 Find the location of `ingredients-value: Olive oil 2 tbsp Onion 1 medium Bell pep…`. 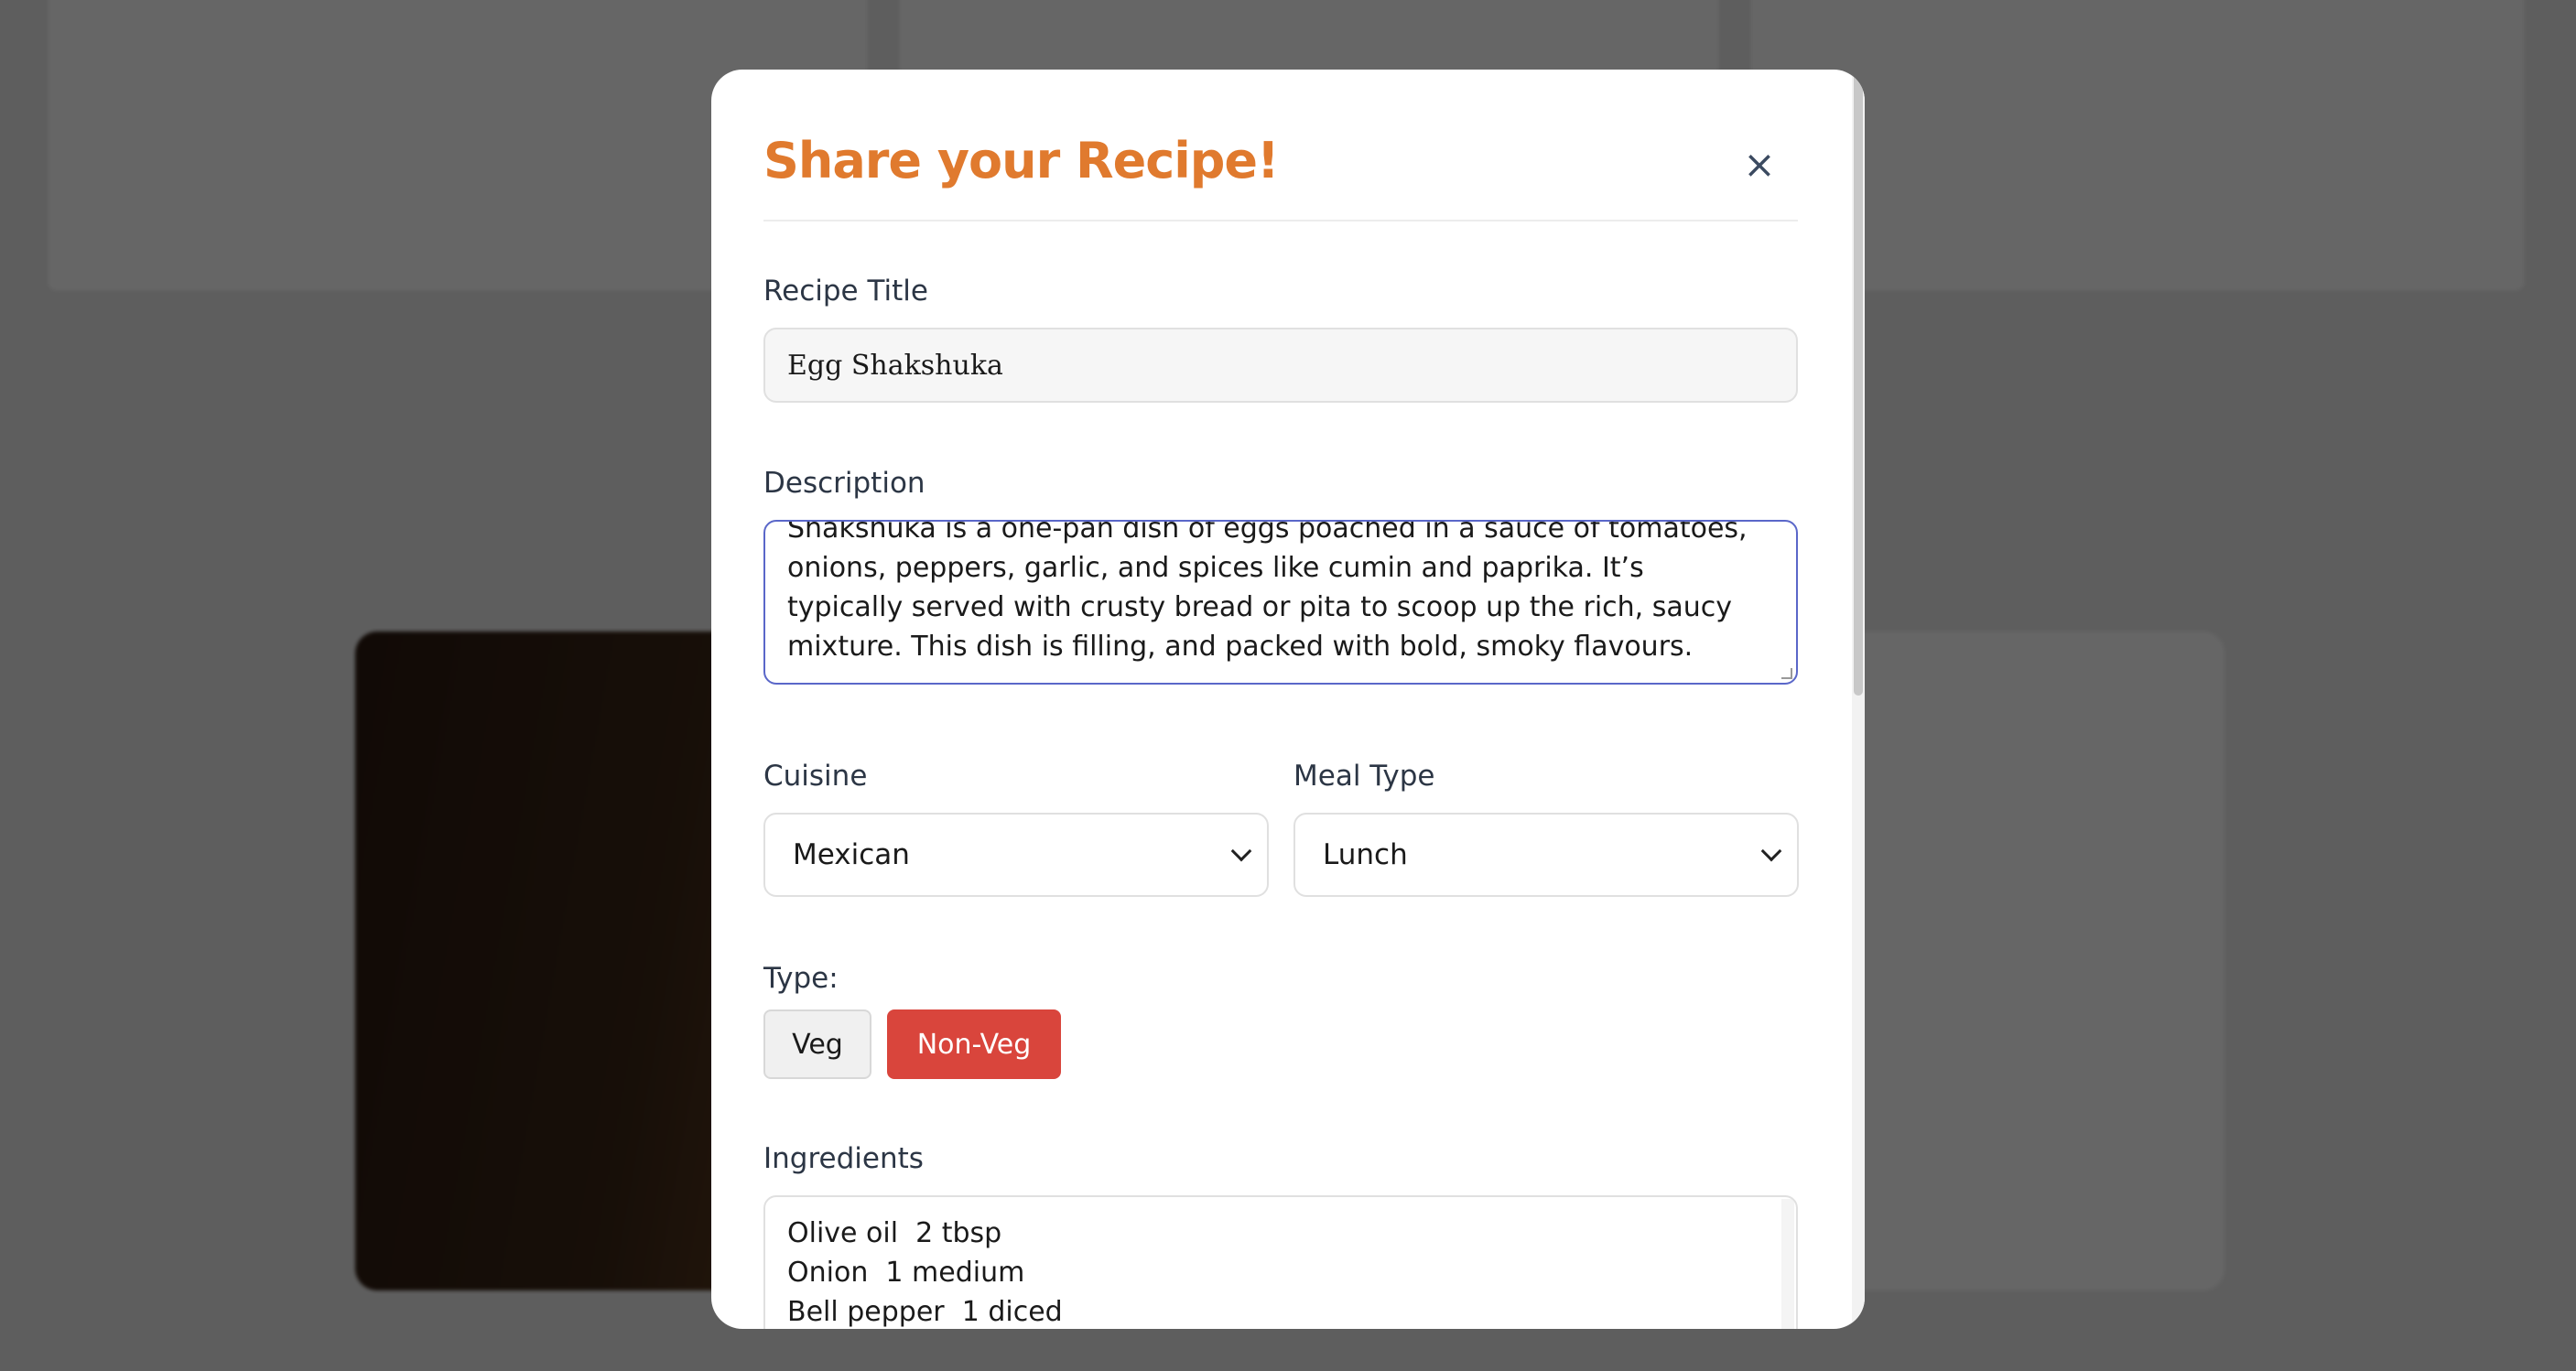

ingredients-value: Olive oil 2 tbsp Onion 1 medium Bell pep… is located at coordinates (925, 1272).